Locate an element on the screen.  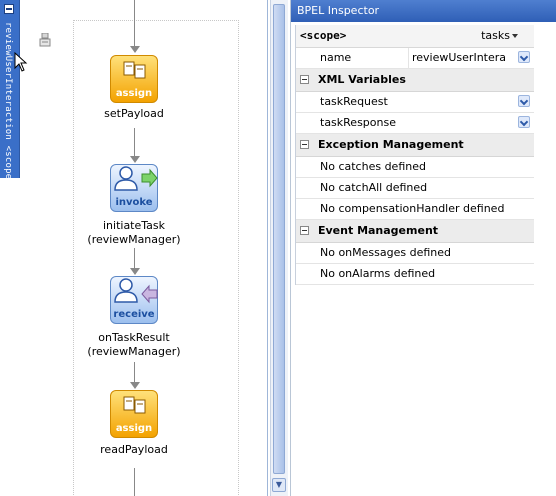
assign-activity-readpayload: assign is located at coordinates (134, 414).